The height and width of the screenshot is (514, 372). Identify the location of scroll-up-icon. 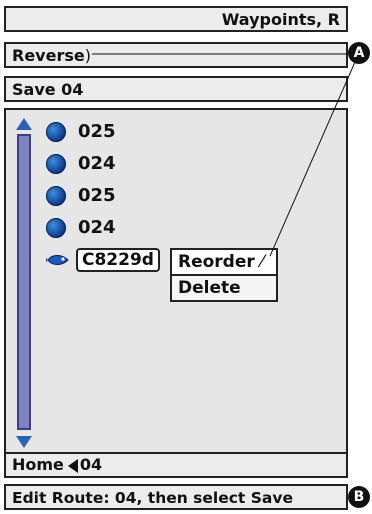
(24, 124).